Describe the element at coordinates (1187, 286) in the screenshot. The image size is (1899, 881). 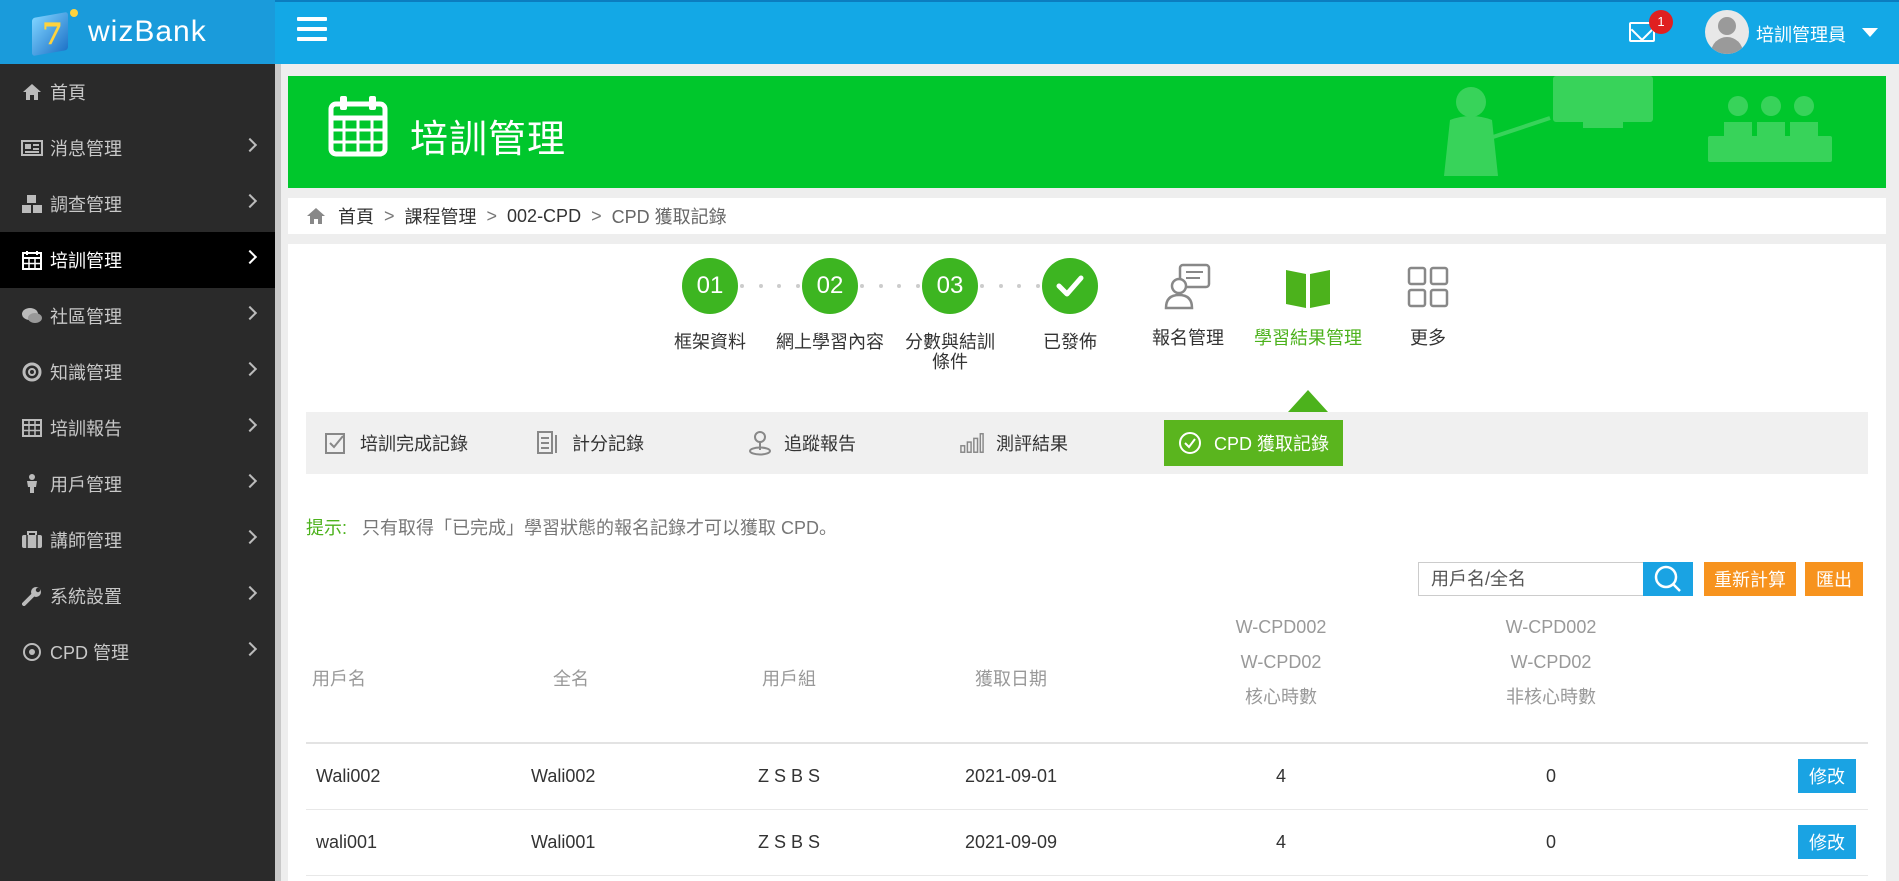
I see `enrollment-icon` at that location.